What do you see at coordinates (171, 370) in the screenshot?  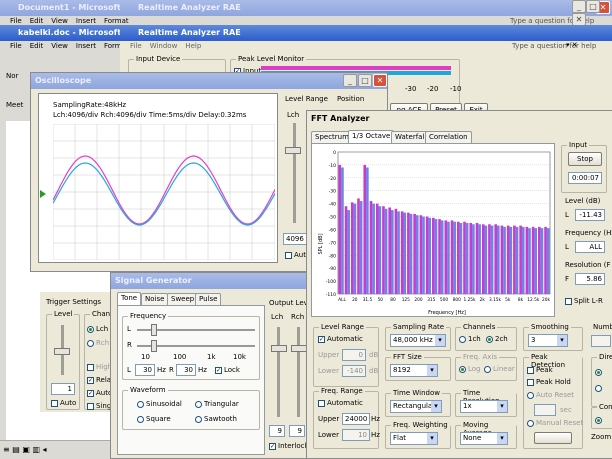 I see `freq-r-field-label: R` at bounding box center [171, 370].